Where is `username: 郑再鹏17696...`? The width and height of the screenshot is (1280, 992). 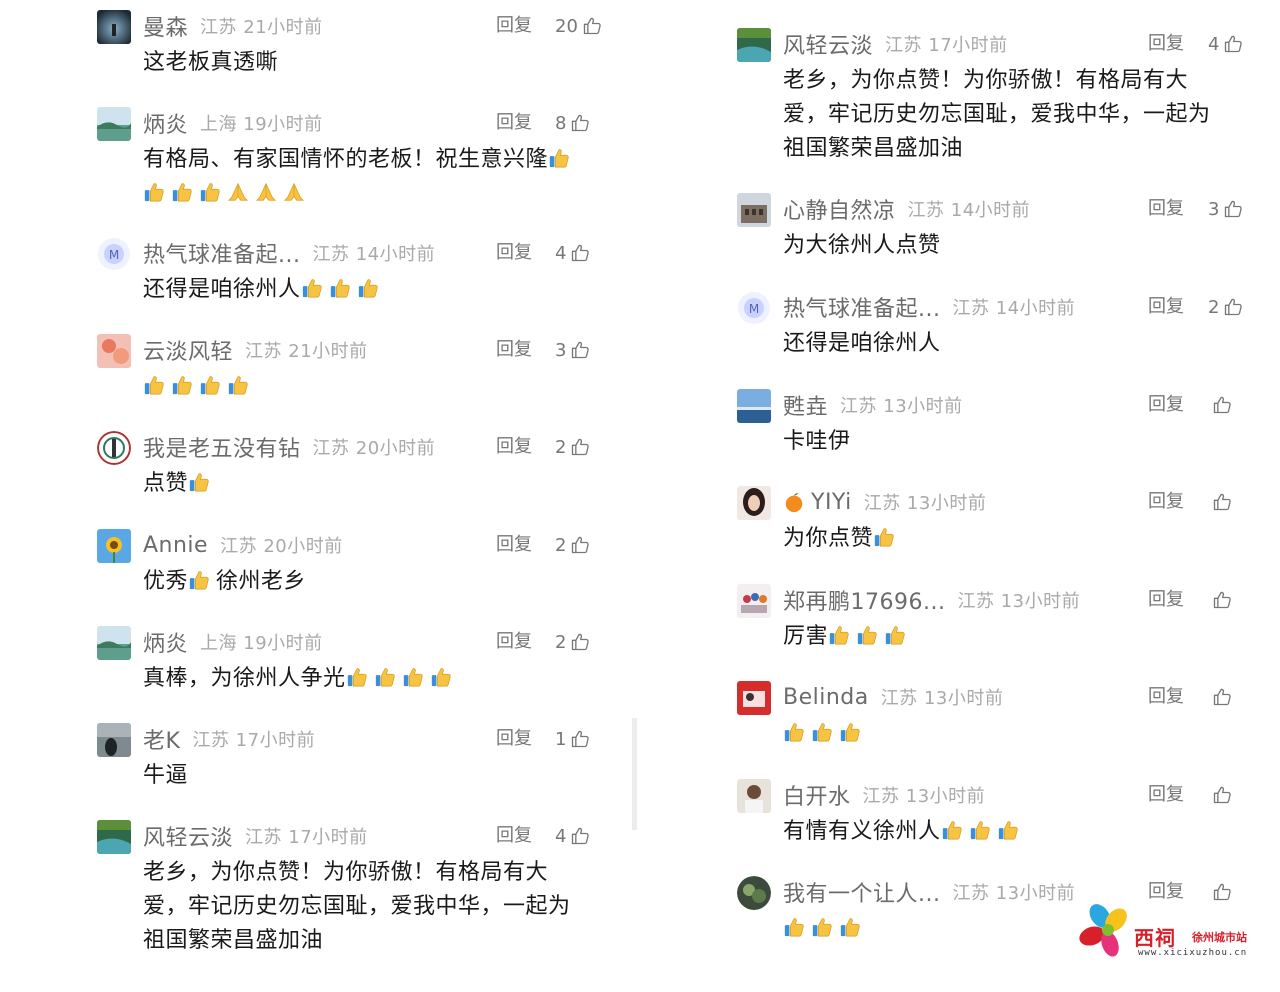
username: 郑再鹏17696... is located at coordinates (864, 600).